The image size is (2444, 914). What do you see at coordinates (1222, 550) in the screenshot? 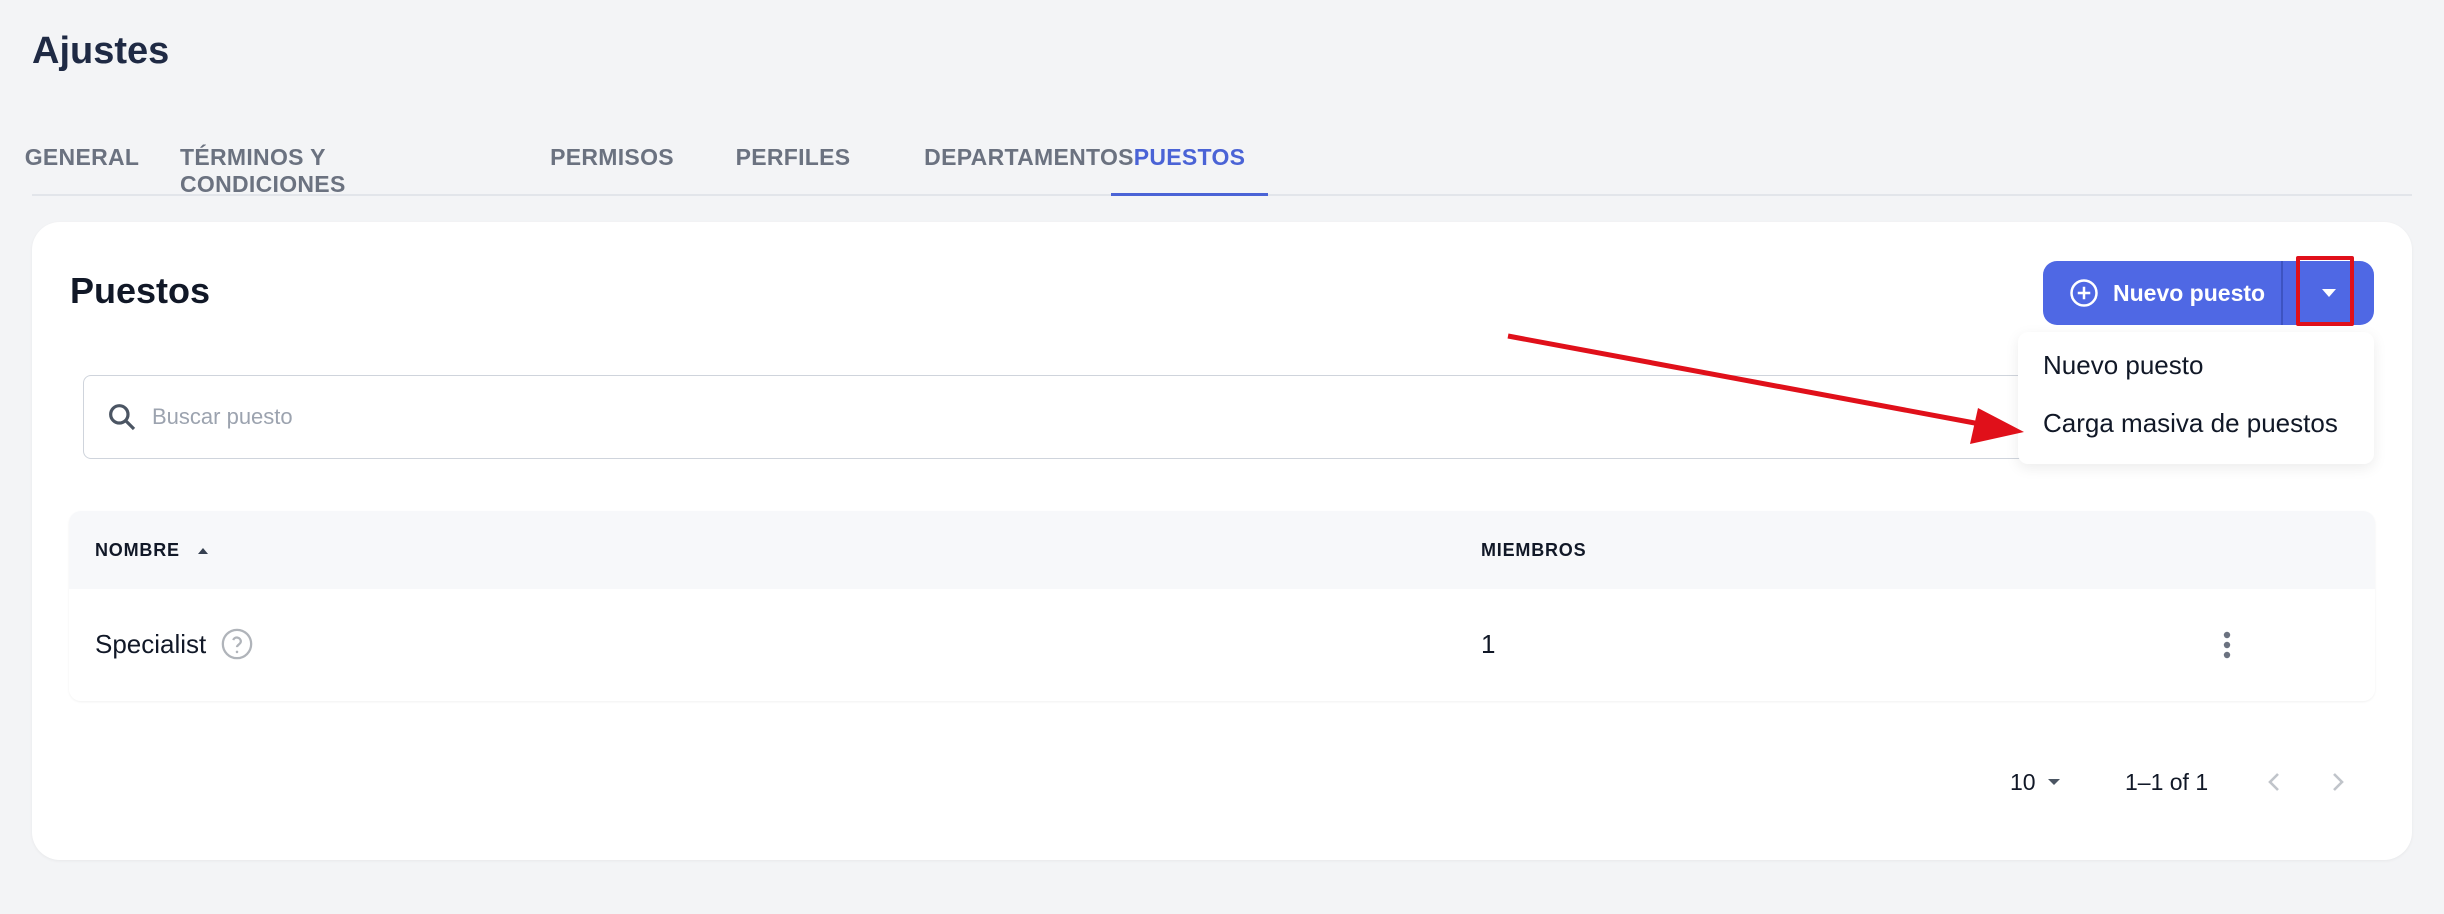
I see `table-header: NOMBRE MIEMBROS` at bounding box center [1222, 550].